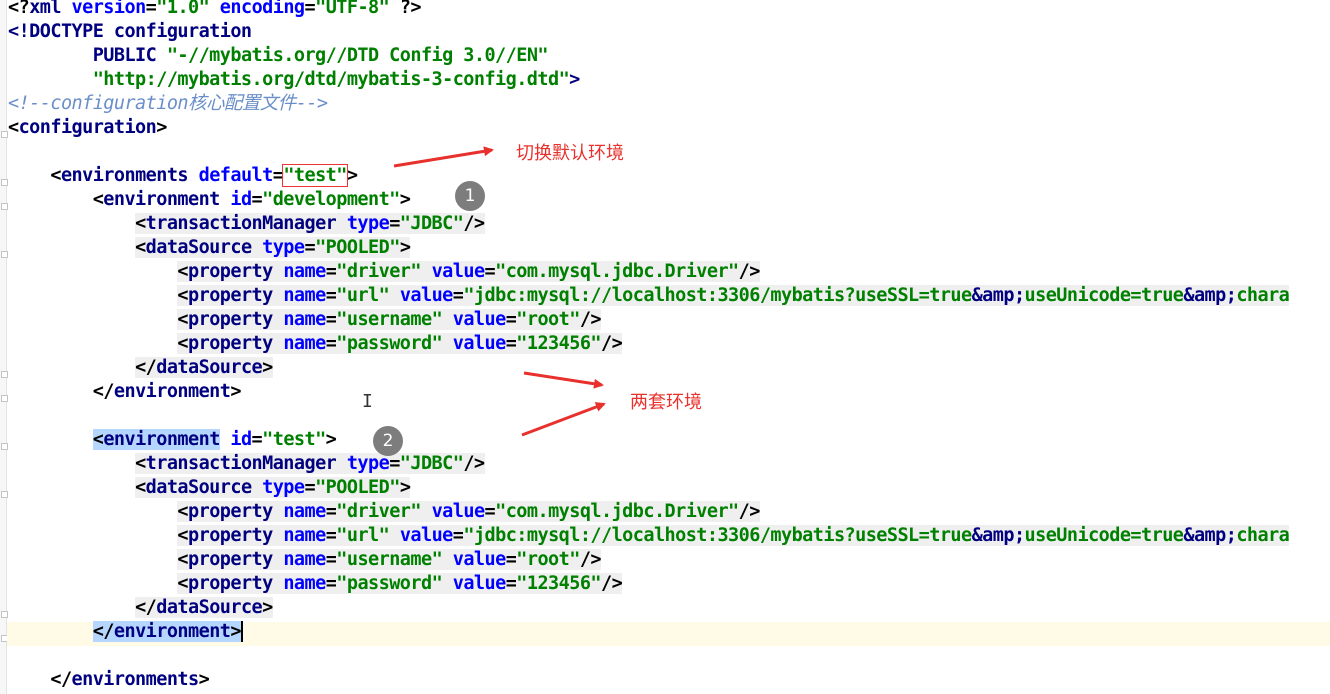 Image resolution: width=1330 pixels, height=694 pixels. Describe the element at coordinates (666, 402) in the screenshot. I see `annotation-two-envs: 两套环境` at that location.